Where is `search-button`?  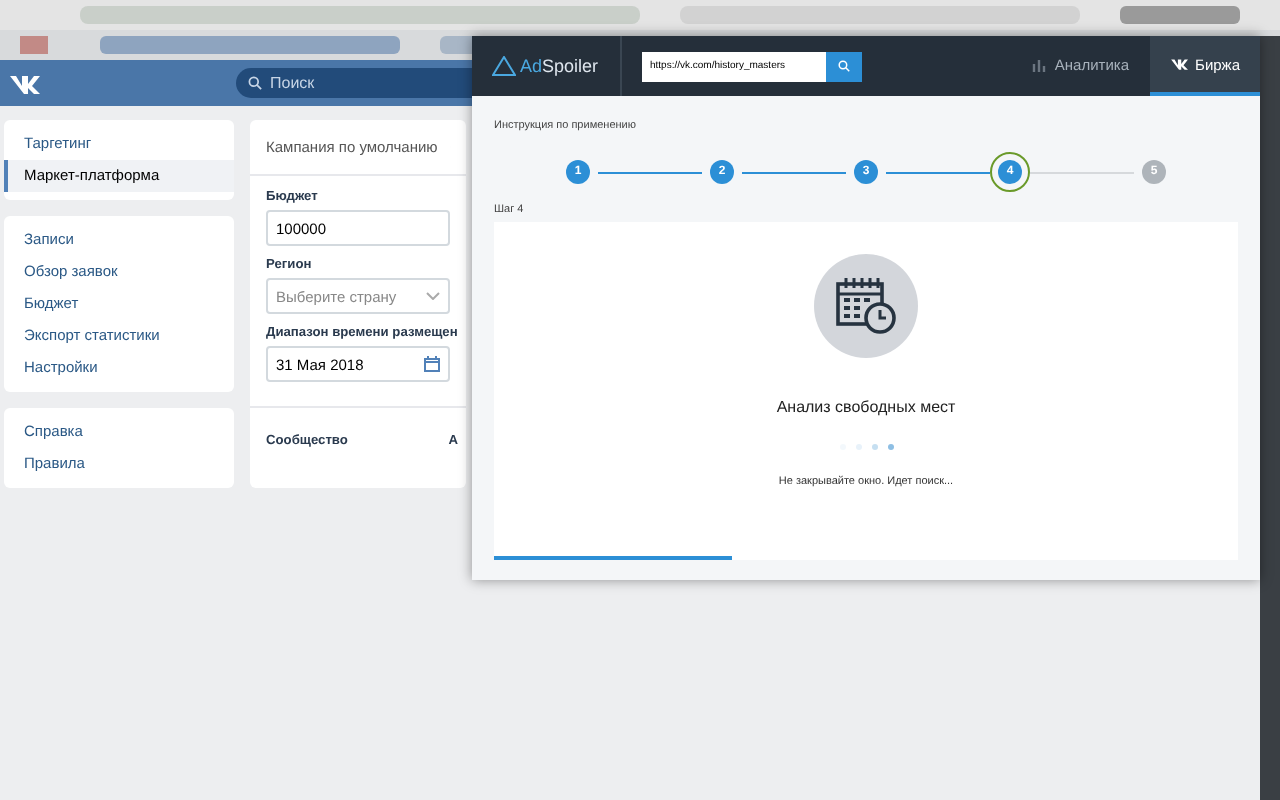 search-button is located at coordinates (844, 66).